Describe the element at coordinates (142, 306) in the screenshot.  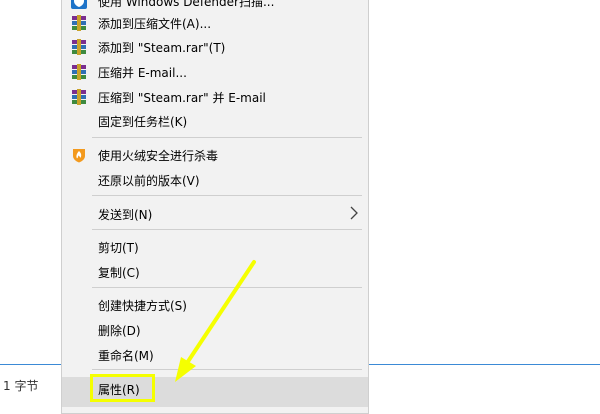
I see `menu-item-label: 创建快捷方式(S)` at that location.